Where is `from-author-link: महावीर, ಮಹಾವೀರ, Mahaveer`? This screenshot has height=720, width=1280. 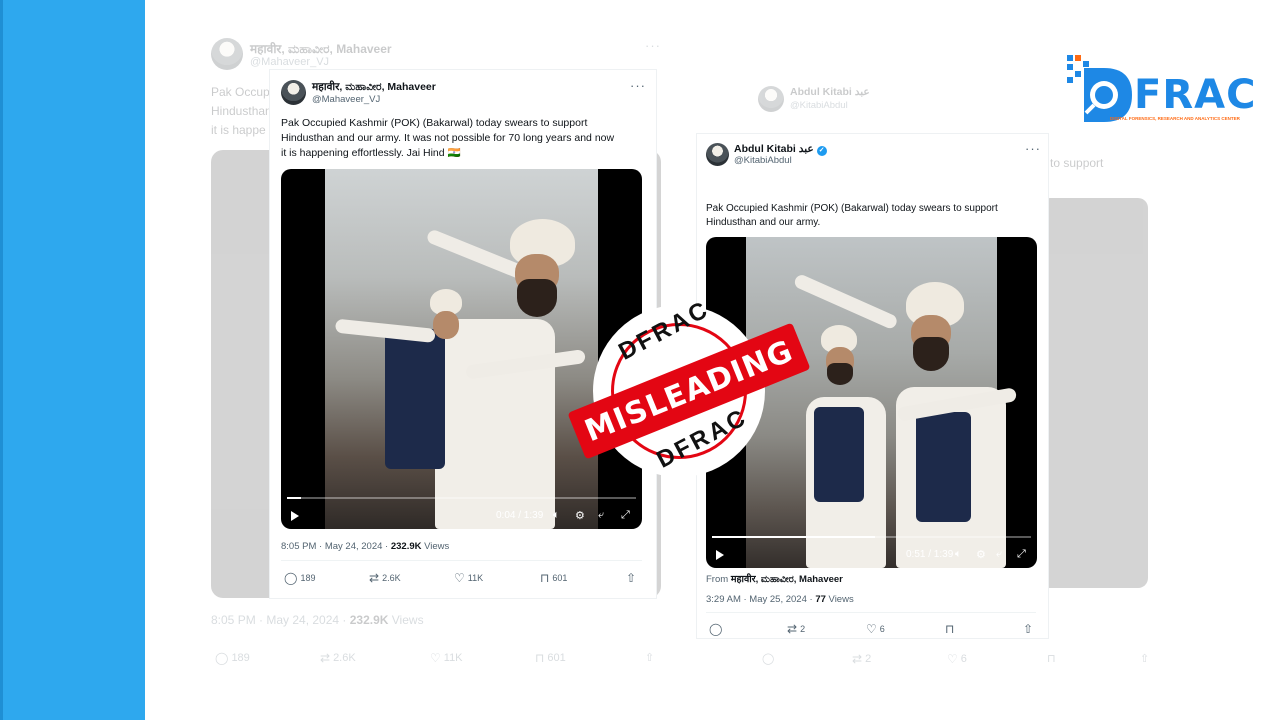
from-author-link: महावीर, ಮಹಾವೀರ, Mahaveer is located at coordinates (787, 579).